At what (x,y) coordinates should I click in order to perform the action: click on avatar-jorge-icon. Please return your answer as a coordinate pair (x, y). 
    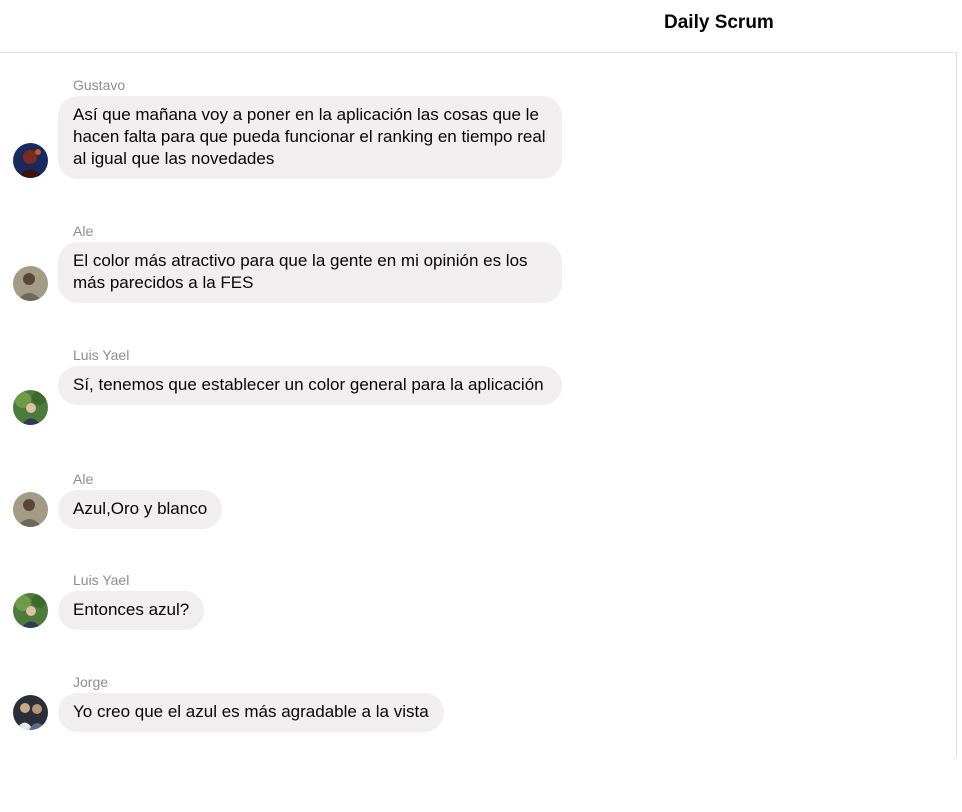
    Looking at the image, I should click on (30, 712).